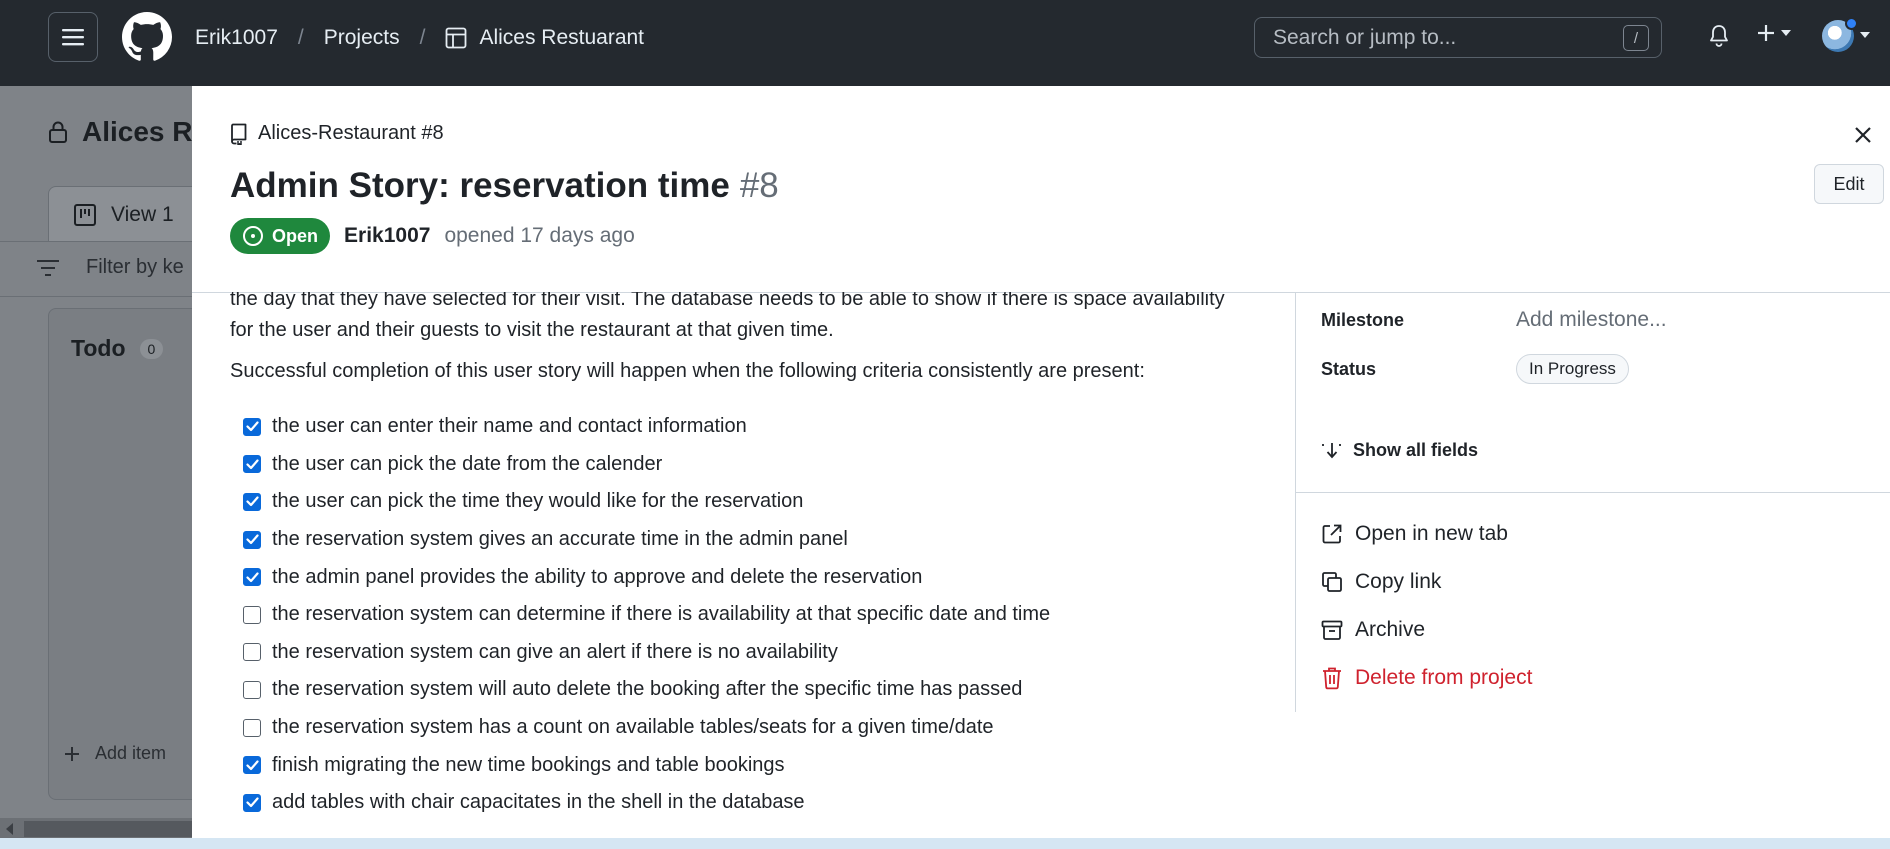  I want to click on archive-action: Archive, so click(1373, 630).